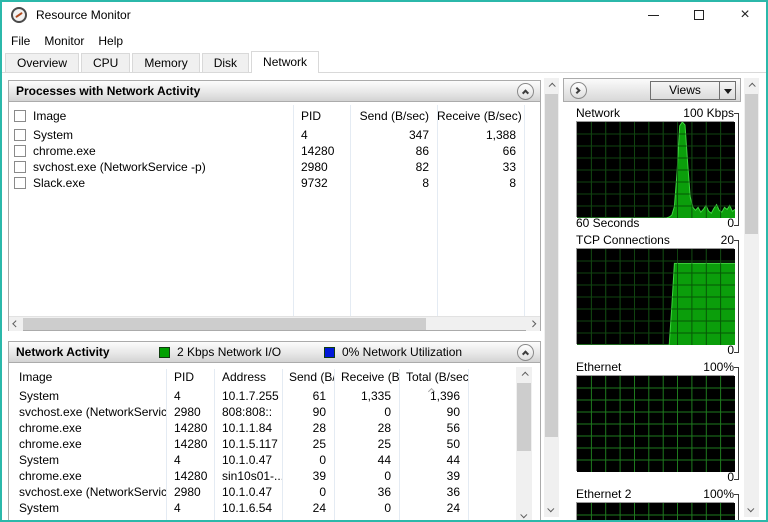 The height and width of the screenshot is (522, 768). What do you see at coordinates (274, 444) in the screenshot?
I see `table-row: chrome.exe 14280 10.1.5.117 25 25 50` at bounding box center [274, 444].